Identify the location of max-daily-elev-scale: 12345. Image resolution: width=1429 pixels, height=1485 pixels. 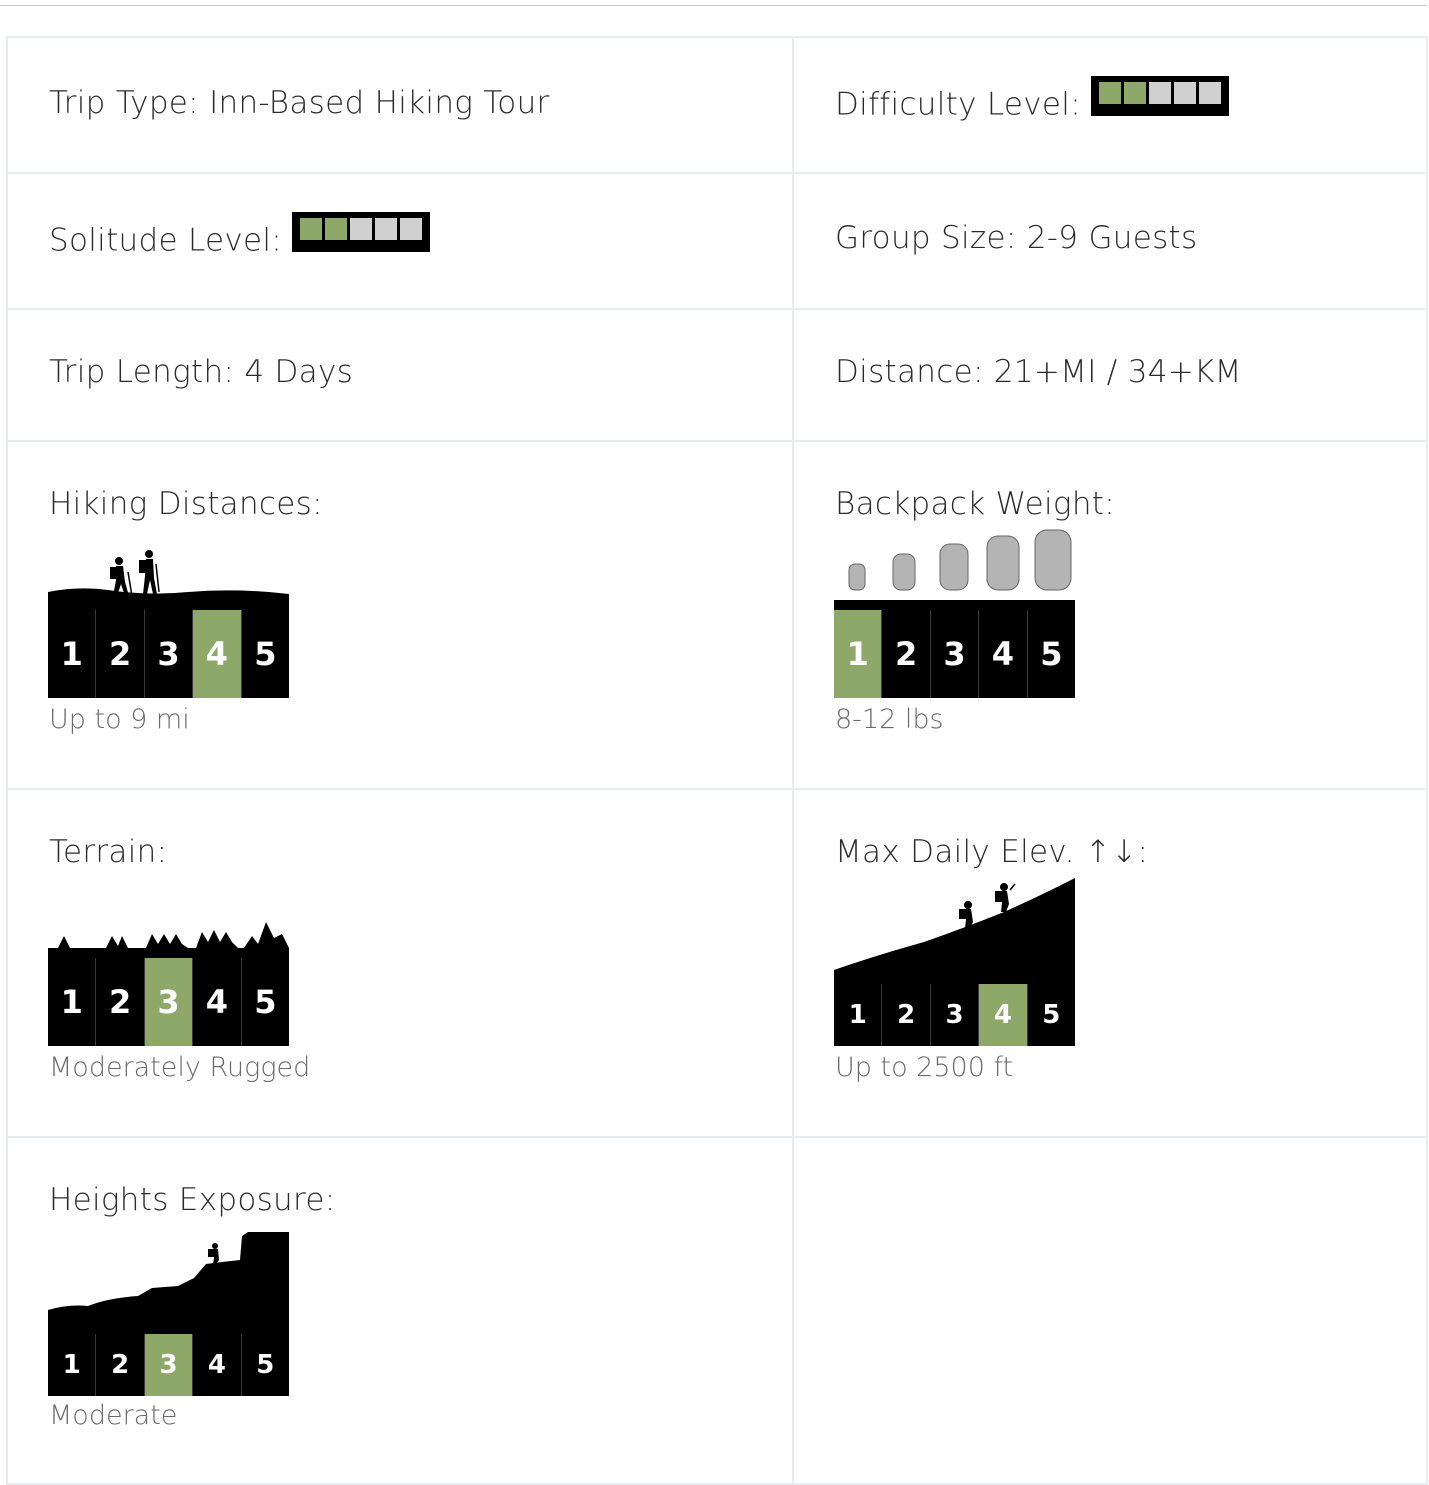
(954, 1015).